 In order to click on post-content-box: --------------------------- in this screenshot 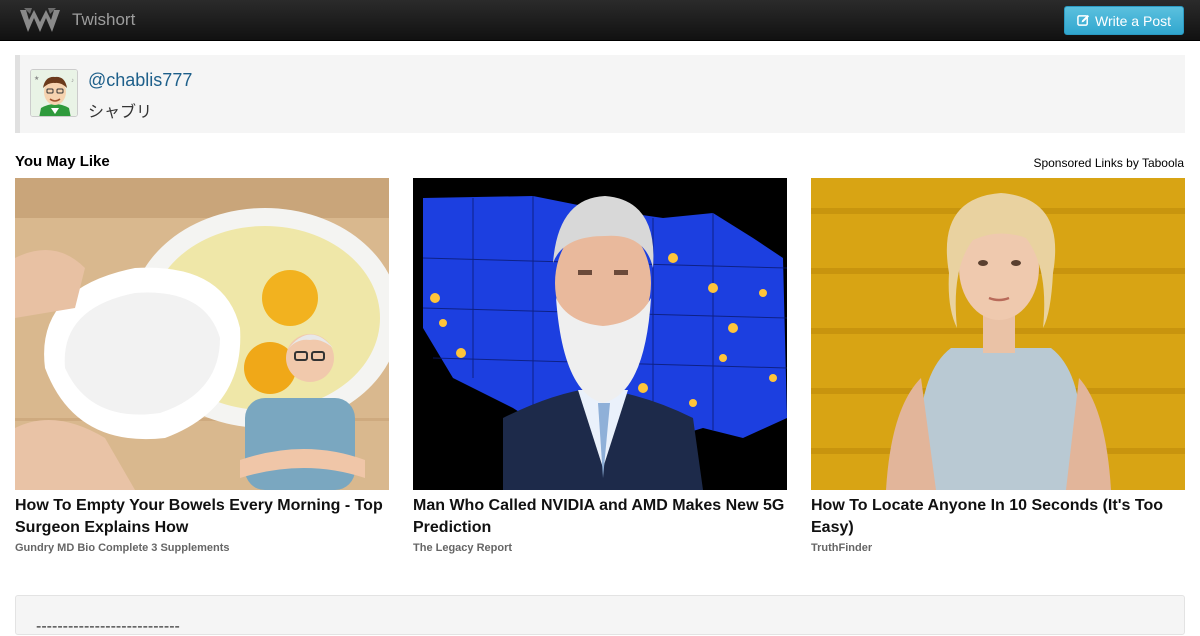, I will do `click(600, 615)`.